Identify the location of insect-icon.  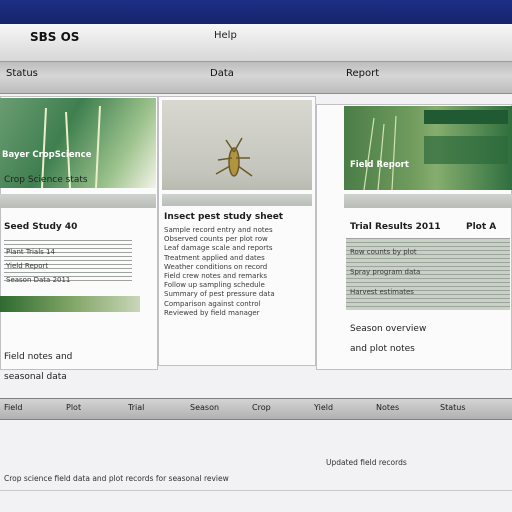
(234, 157).